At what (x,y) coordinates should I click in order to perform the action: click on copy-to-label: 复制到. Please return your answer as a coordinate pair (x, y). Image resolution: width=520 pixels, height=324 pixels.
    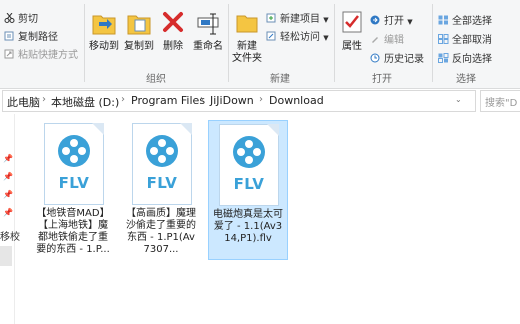
    Looking at the image, I should click on (139, 46).